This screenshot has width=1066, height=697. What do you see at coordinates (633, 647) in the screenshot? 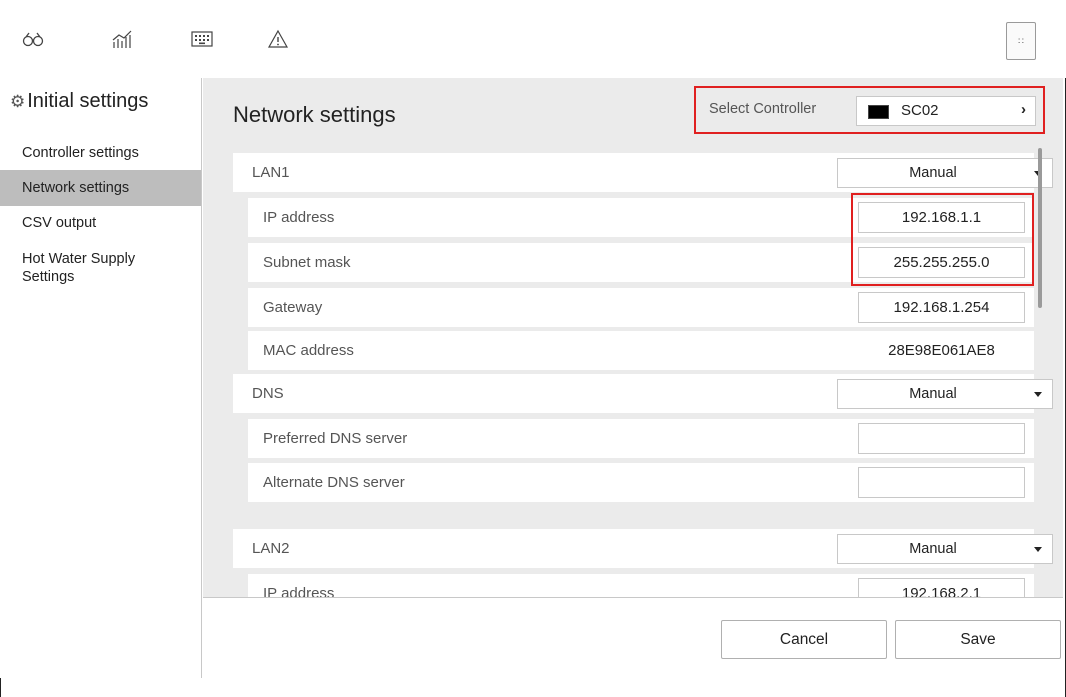
I see `footer-bar: Cancel Save` at bounding box center [633, 647].